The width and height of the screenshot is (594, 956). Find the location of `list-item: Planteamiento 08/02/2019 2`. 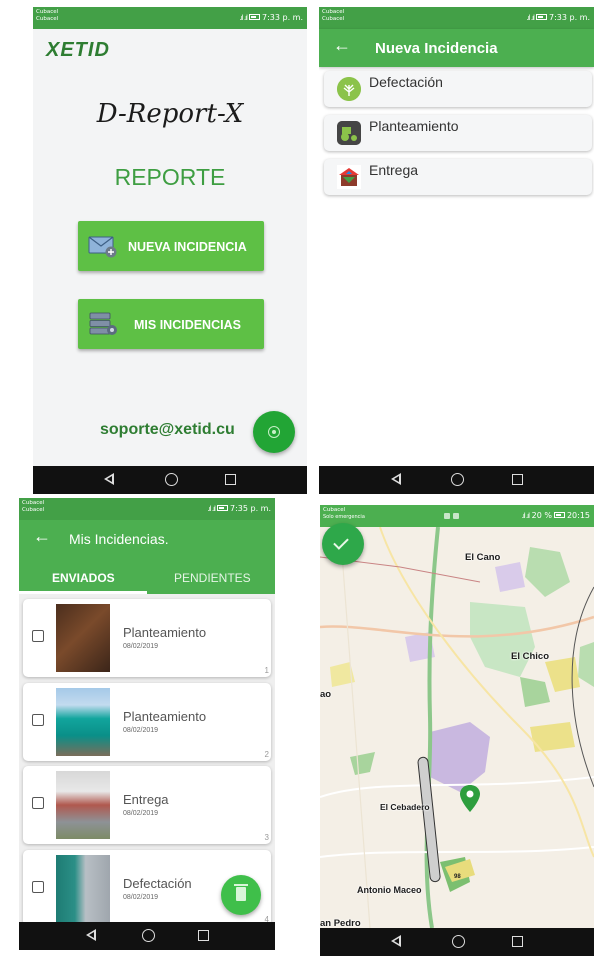

list-item: Planteamiento 08/02/2019 2 is located at coordinates (147, 722).